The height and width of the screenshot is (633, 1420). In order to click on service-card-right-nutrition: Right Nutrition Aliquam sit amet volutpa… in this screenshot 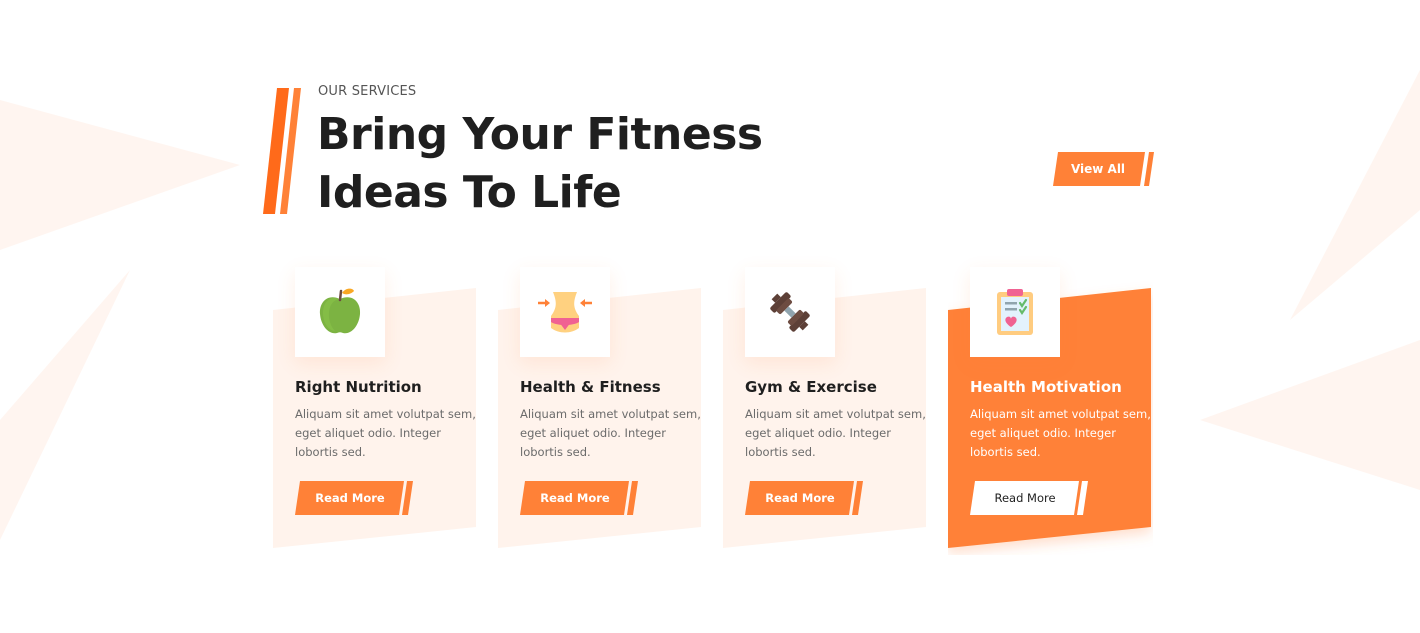, I will do `click(375, 410)`.